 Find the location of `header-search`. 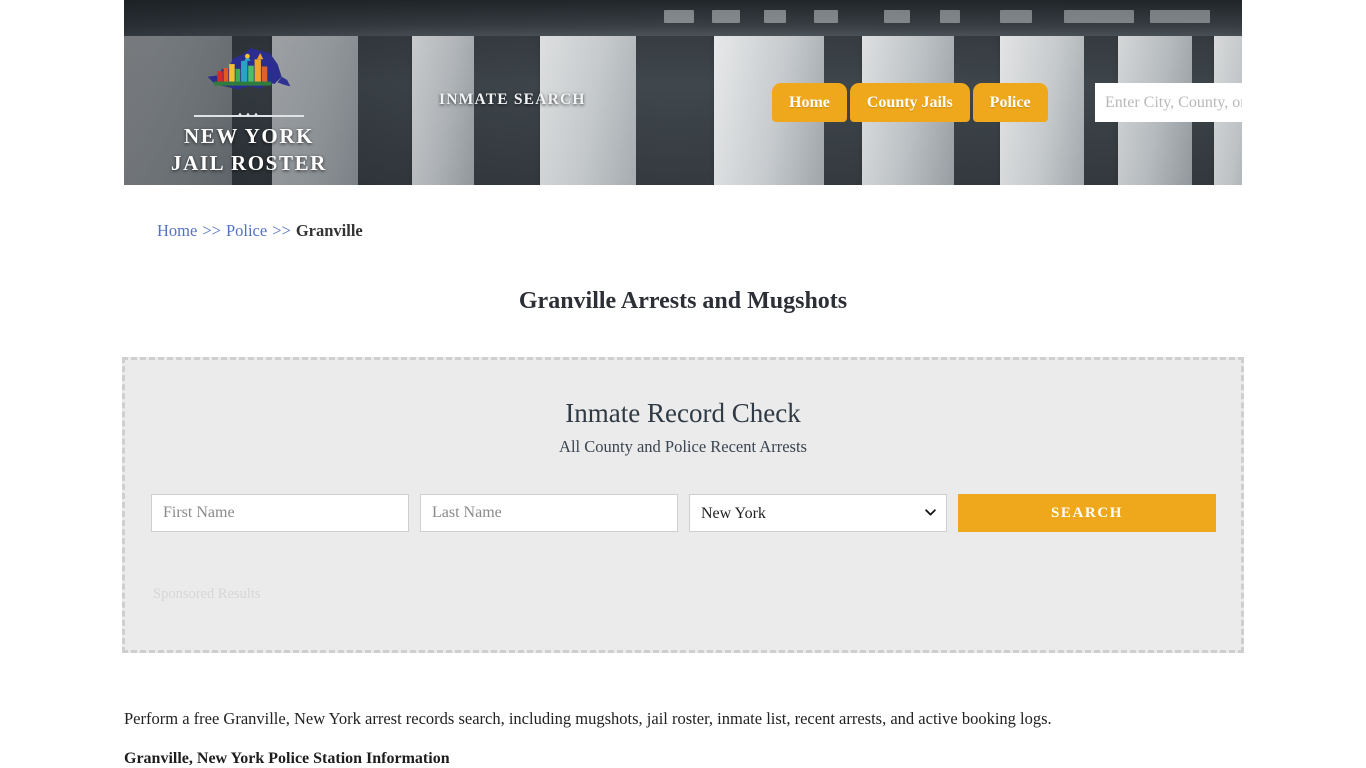

header-search is located at coordinates (1168, 102).